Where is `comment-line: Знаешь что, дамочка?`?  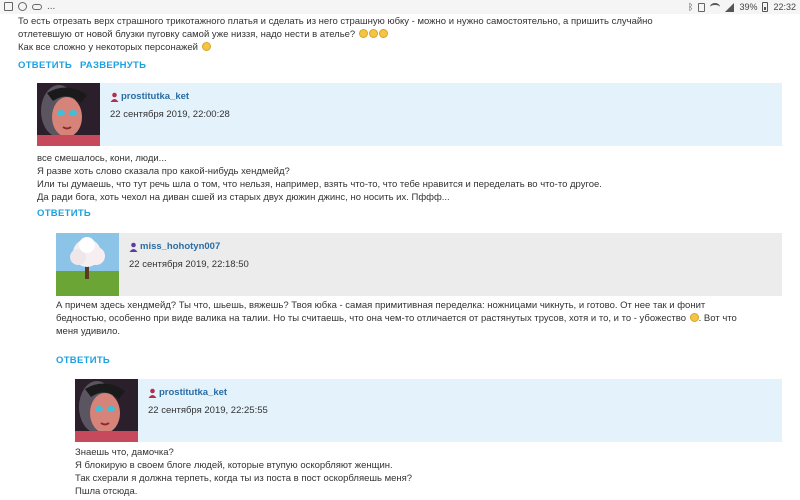
comment-line: Знаешь что, дамочка? is located at coordinates (124, 452).